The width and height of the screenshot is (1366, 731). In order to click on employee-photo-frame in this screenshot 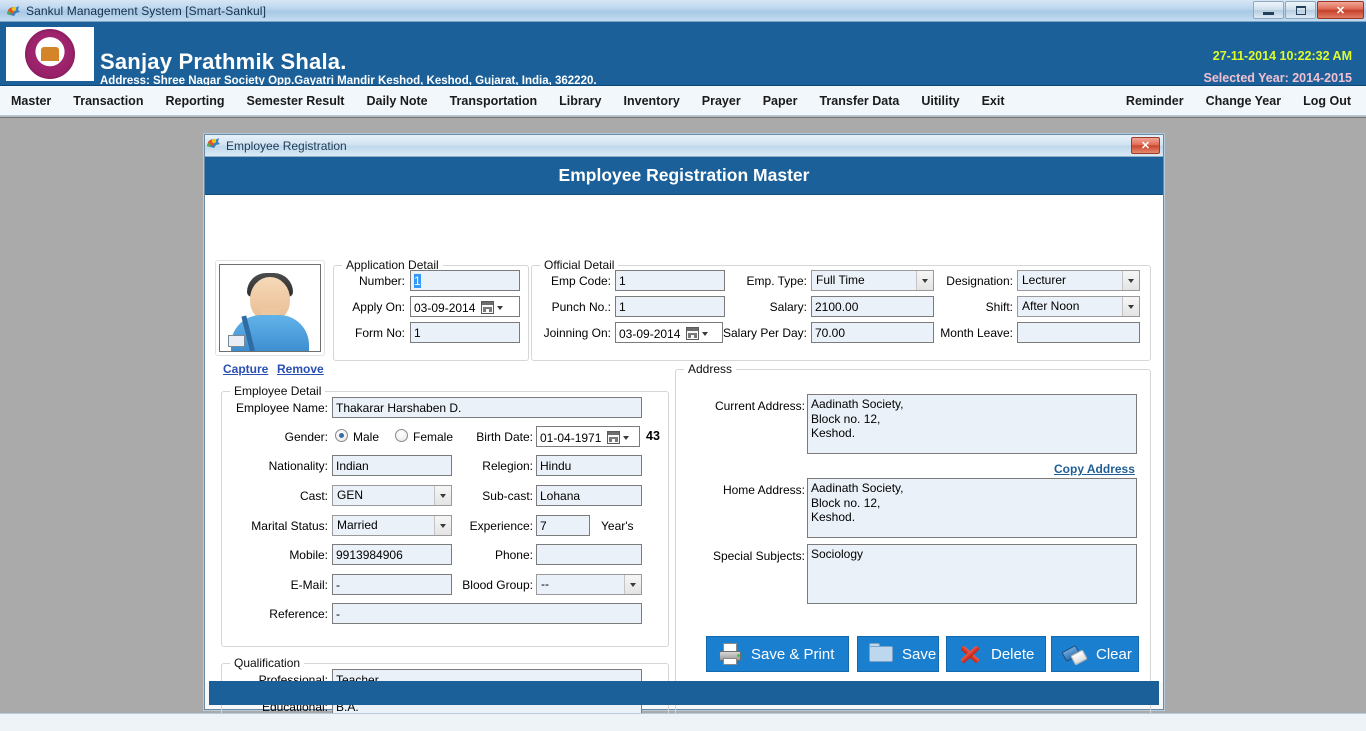, I will do `click(270, 308)`.